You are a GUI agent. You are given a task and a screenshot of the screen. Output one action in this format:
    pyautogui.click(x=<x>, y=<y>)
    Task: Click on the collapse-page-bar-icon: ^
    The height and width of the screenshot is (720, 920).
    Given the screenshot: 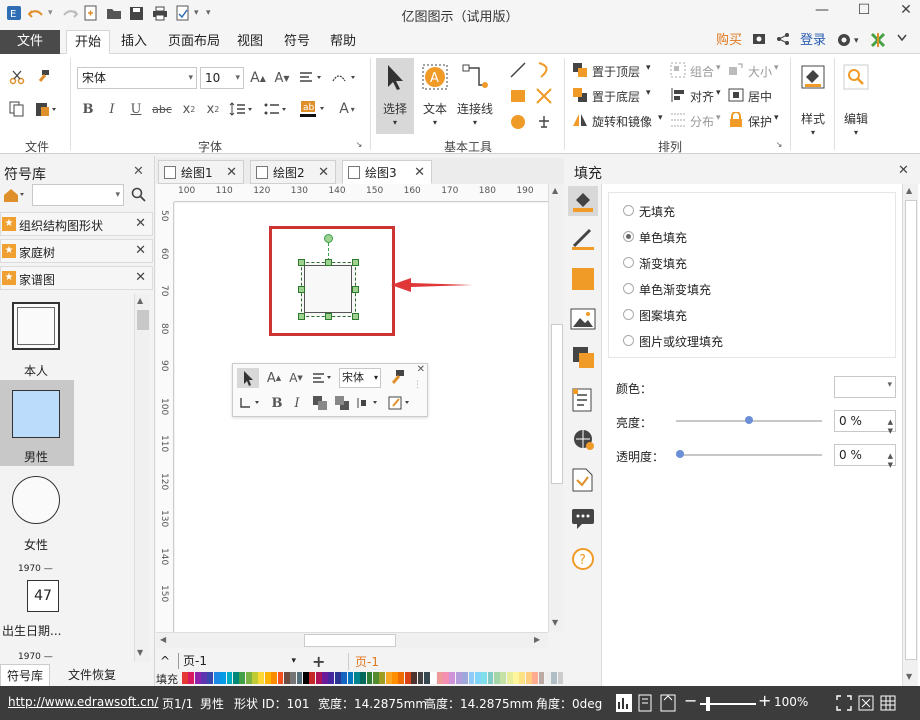 What is the action you would take?
    pyautogui.click(x=165, y=661)
    